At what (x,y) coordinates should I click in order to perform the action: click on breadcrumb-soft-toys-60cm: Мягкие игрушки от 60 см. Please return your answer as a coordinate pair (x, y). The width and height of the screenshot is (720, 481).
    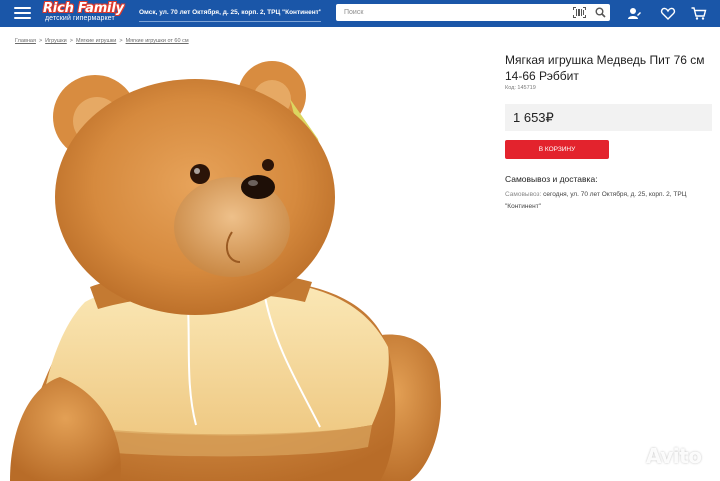
    Looking at the image, I should click on (157, 41).